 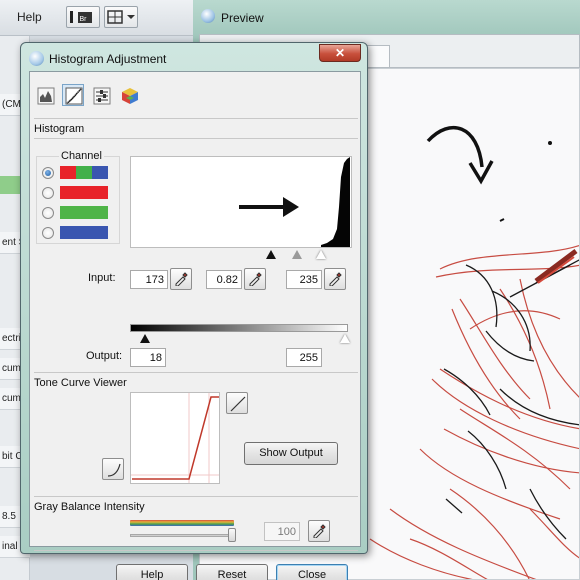 I want to click on channel-radio-blue, so click(x=48, y=233).